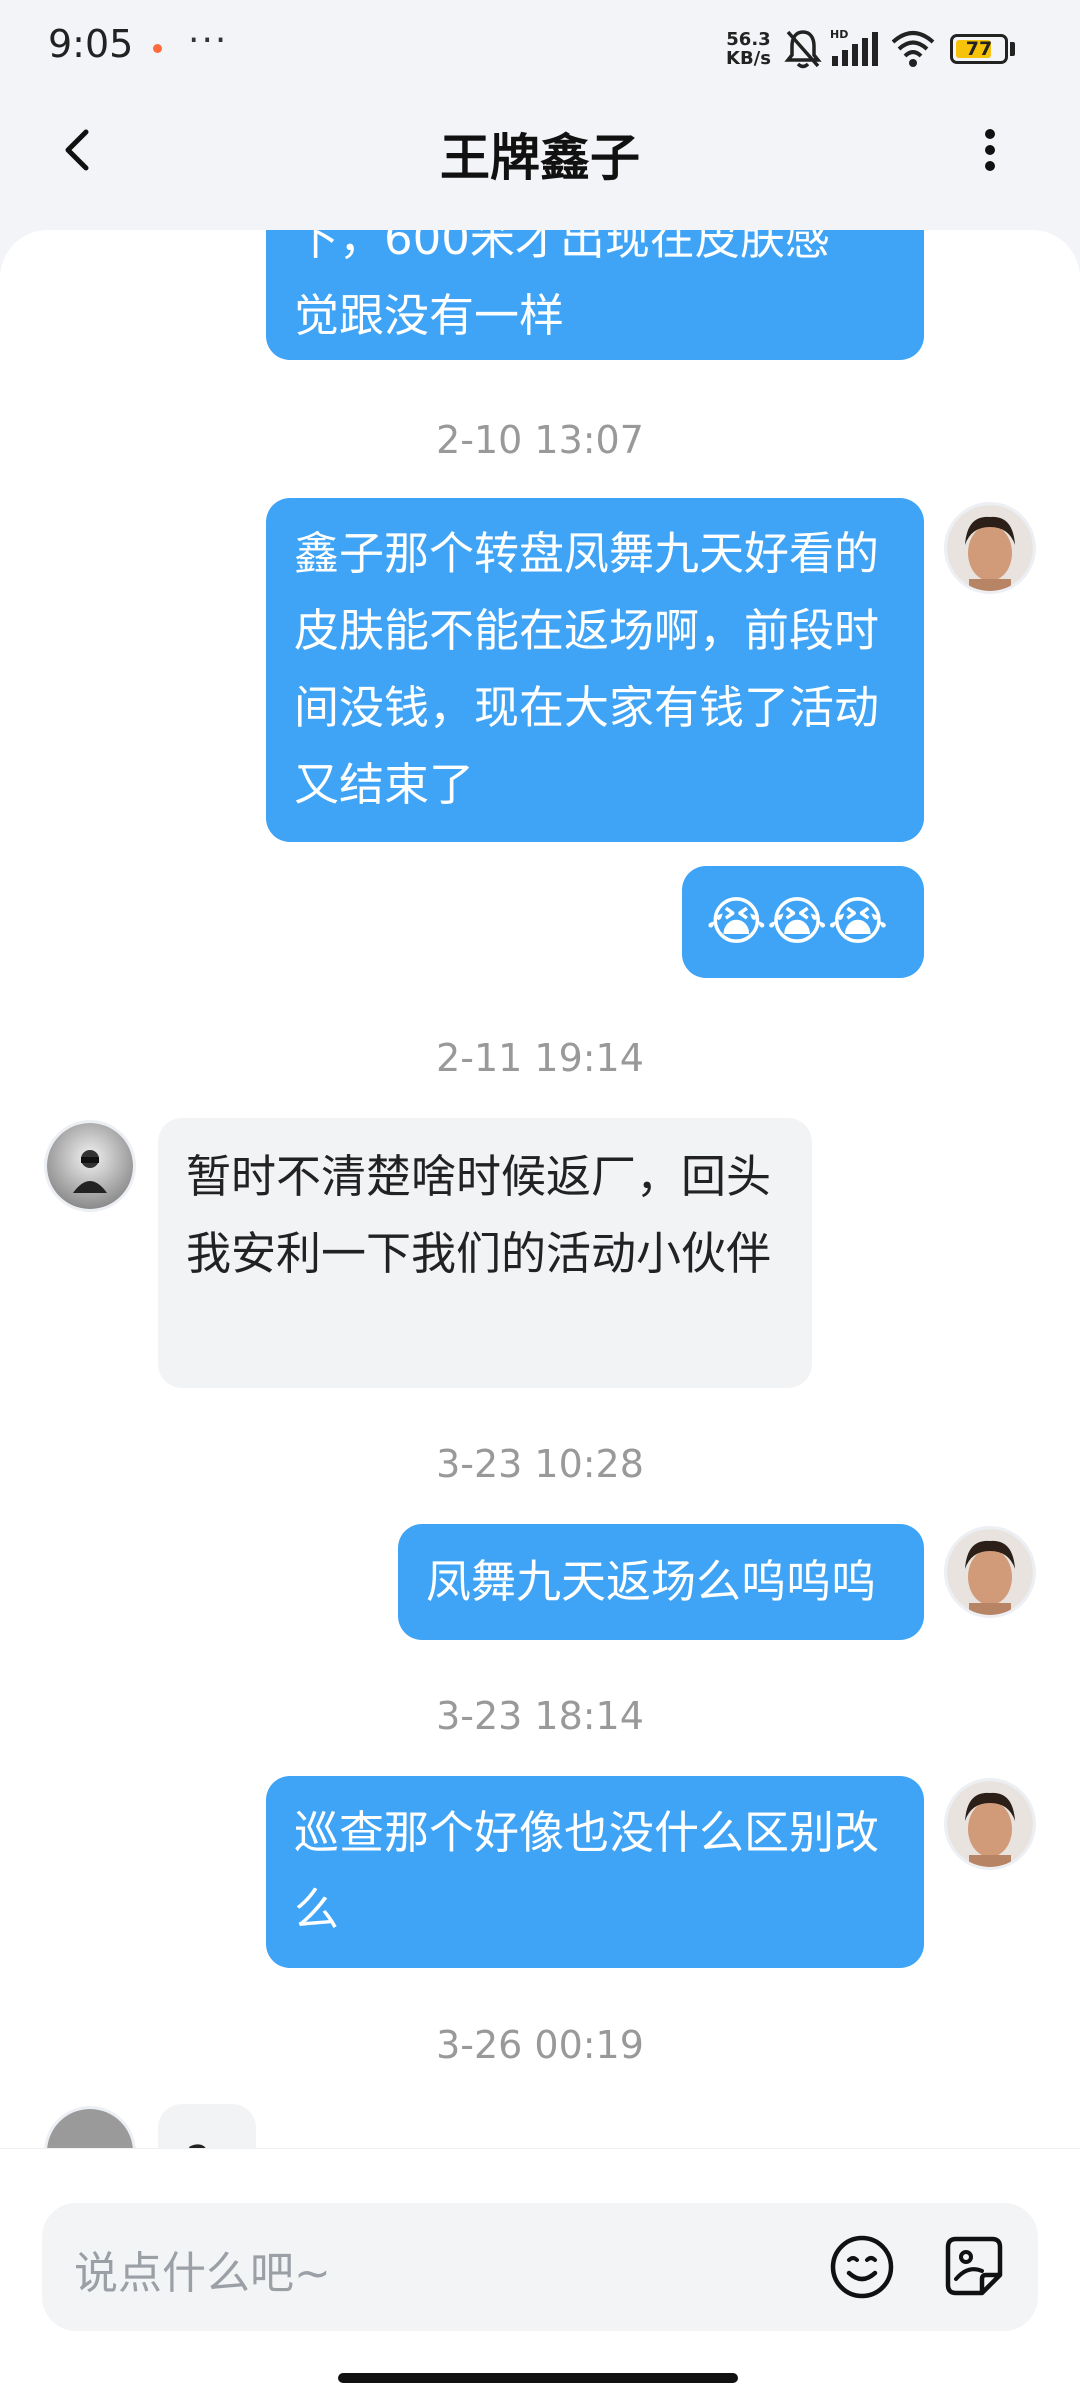  What do you see at coordinates (540, 2267) in the screenshot?
I see `message-input: 说点什么吧~` at bounding box center [540, 2267].